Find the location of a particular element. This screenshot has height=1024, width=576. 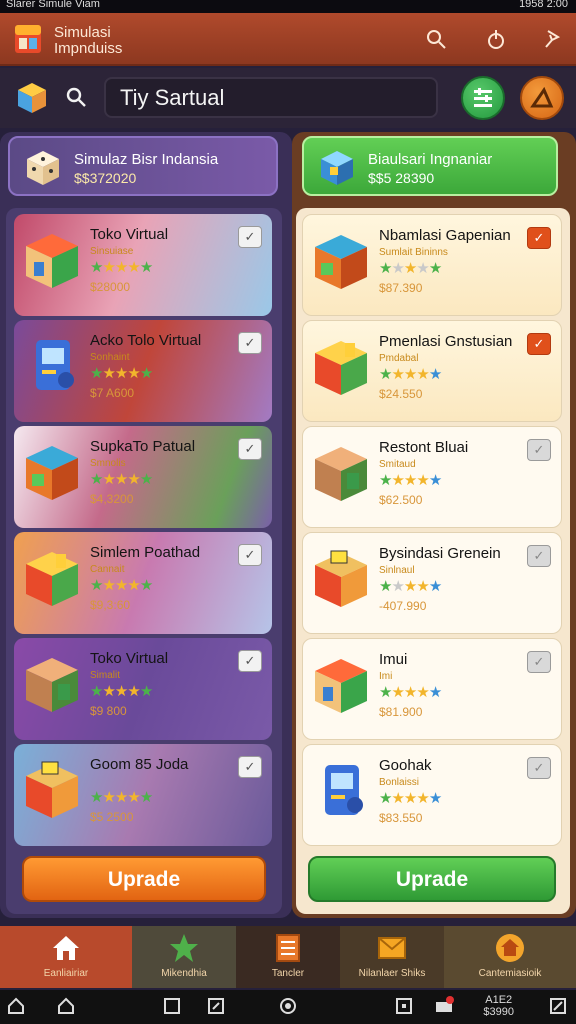

app-logo-icon is located at coordinates (28, 39).